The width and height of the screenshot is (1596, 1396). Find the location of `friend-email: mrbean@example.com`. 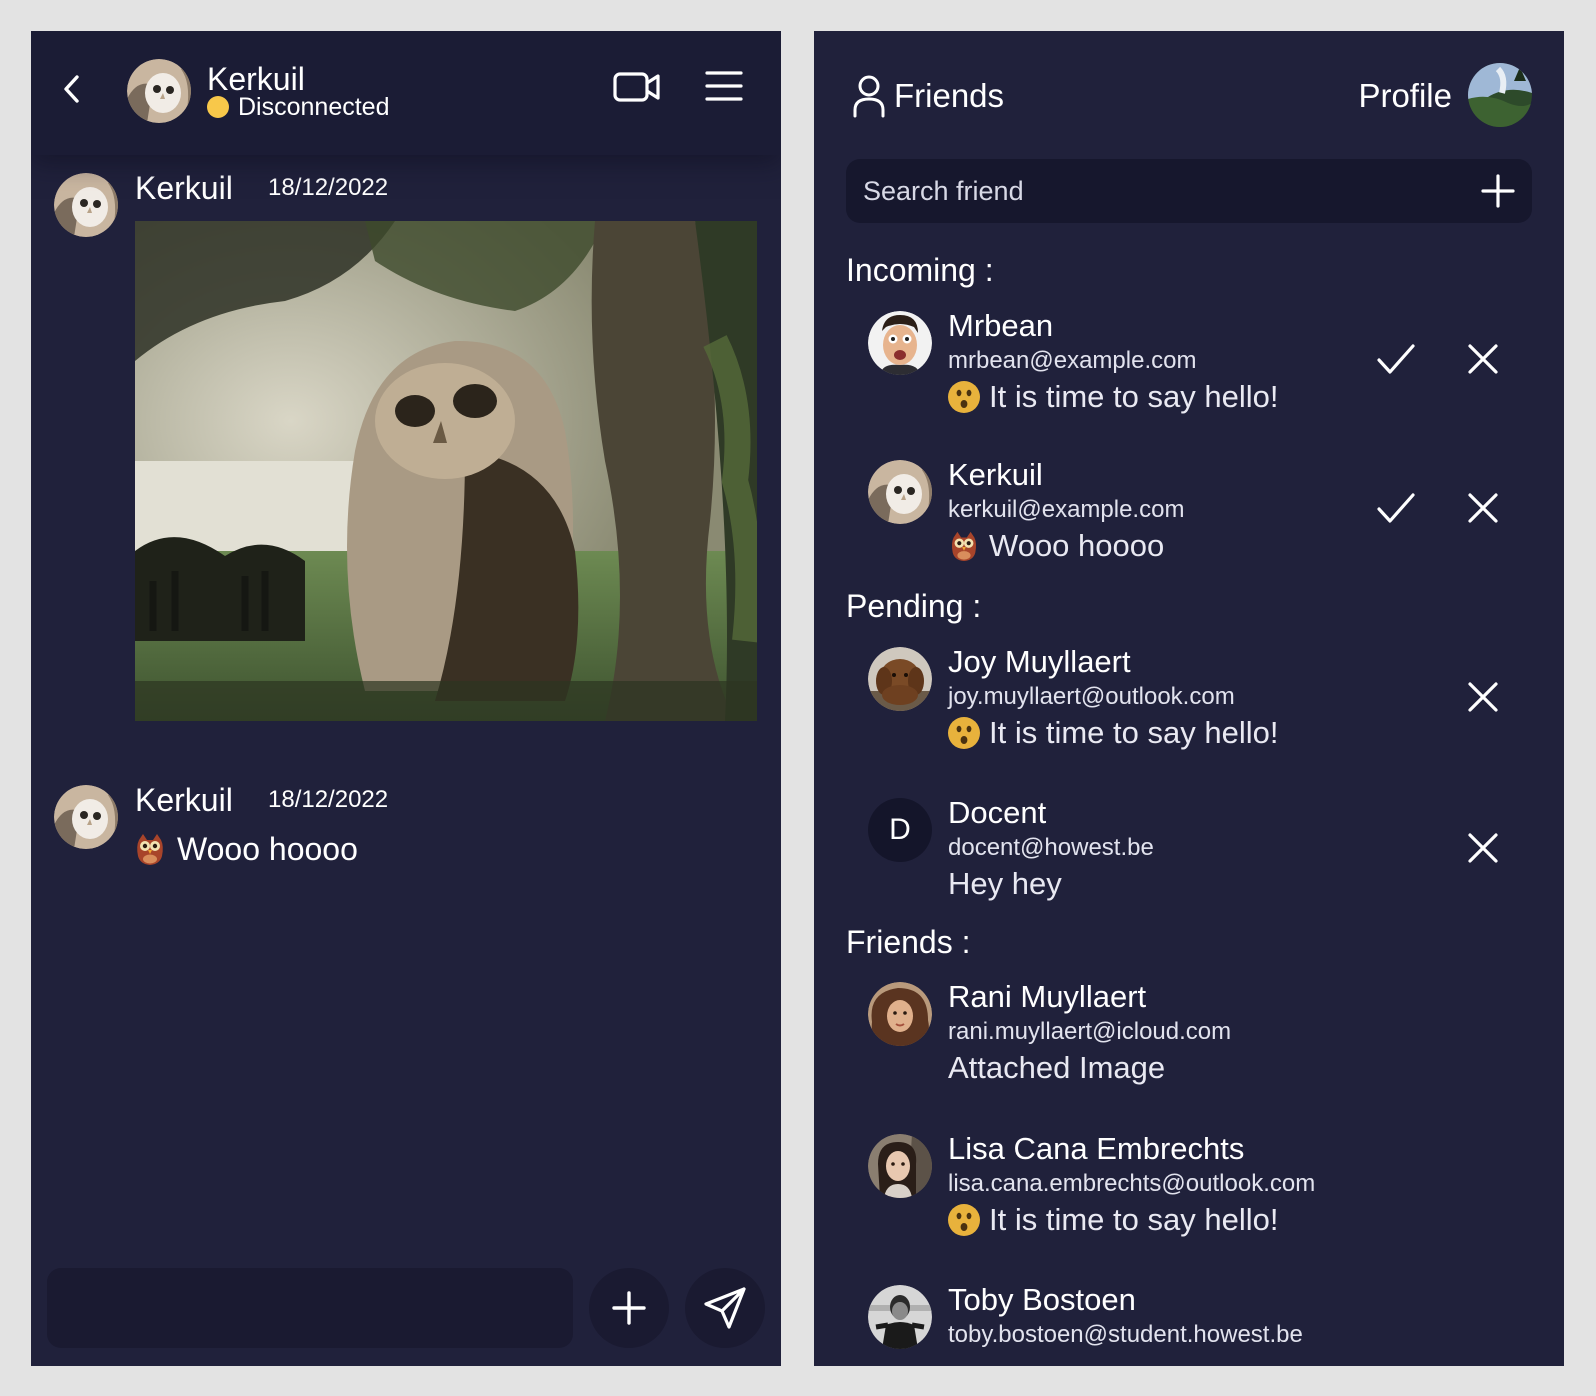

friend-email: mrbean@example.com is located at coordinates (1072, 360).